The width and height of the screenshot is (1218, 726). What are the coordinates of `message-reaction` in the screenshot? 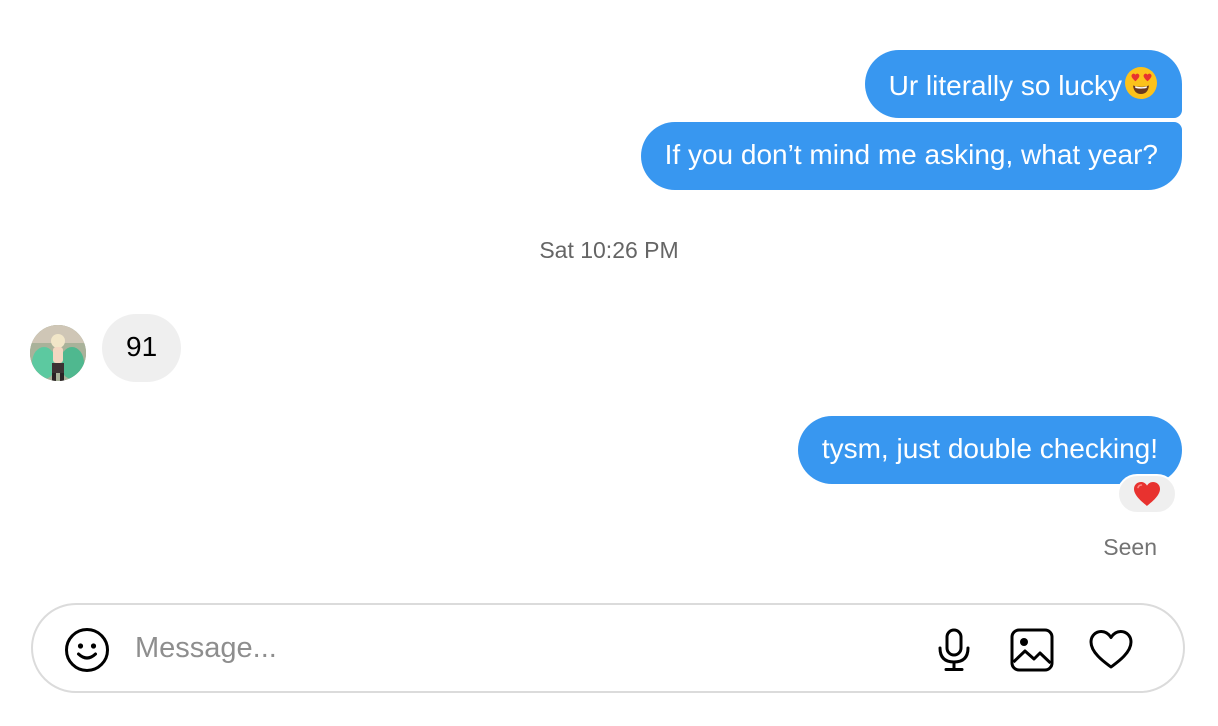 It's located at (1147, 494).